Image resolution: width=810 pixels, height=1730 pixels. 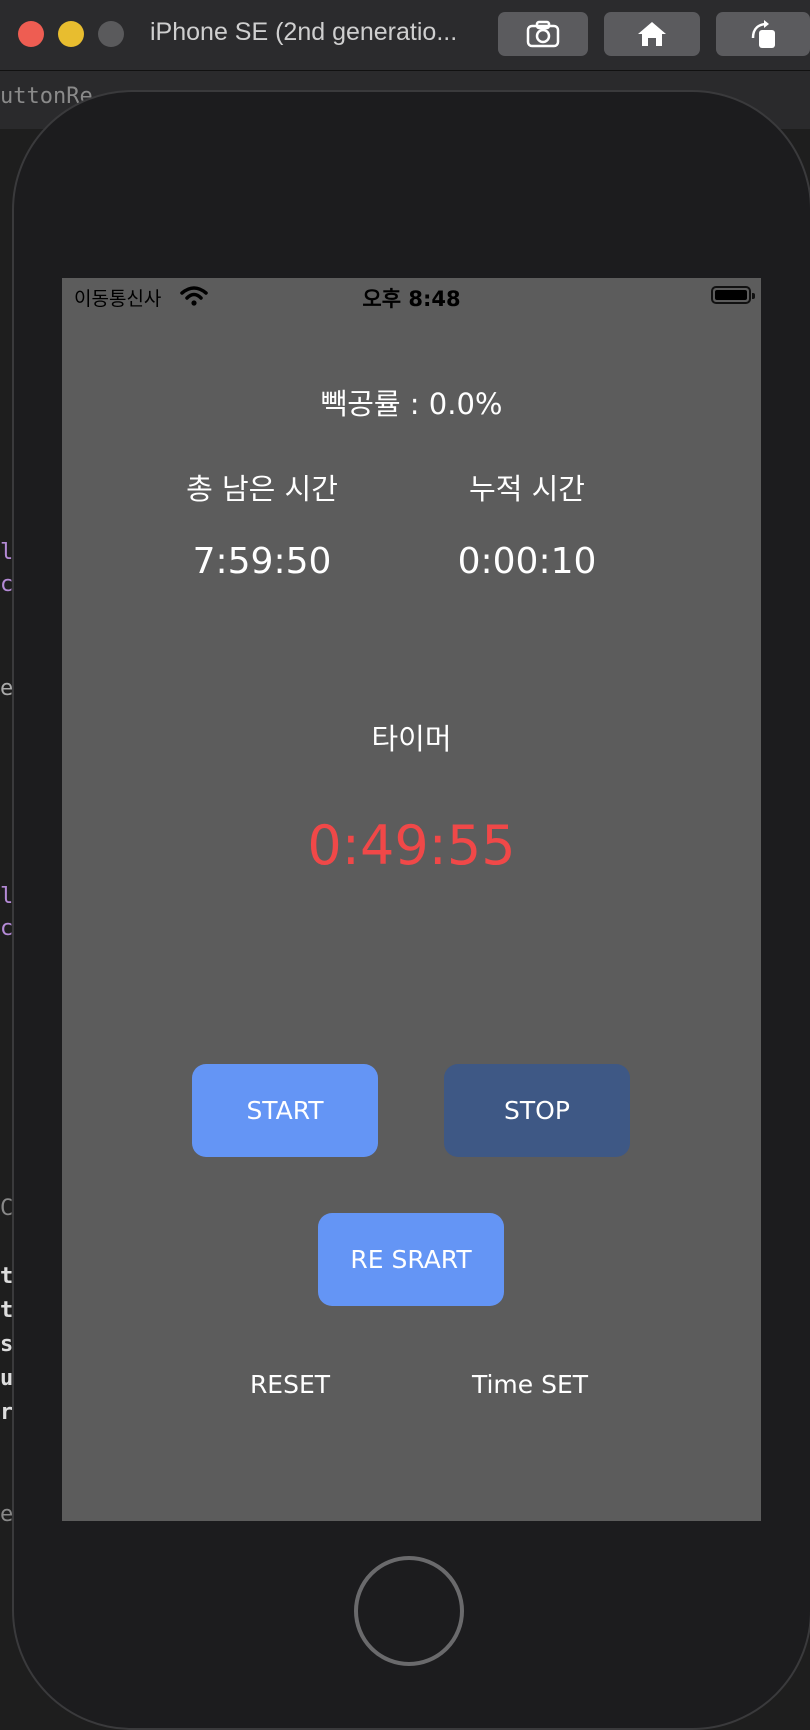 I want to click on time-set-button: Time SET, so click(x=530, y=1384).